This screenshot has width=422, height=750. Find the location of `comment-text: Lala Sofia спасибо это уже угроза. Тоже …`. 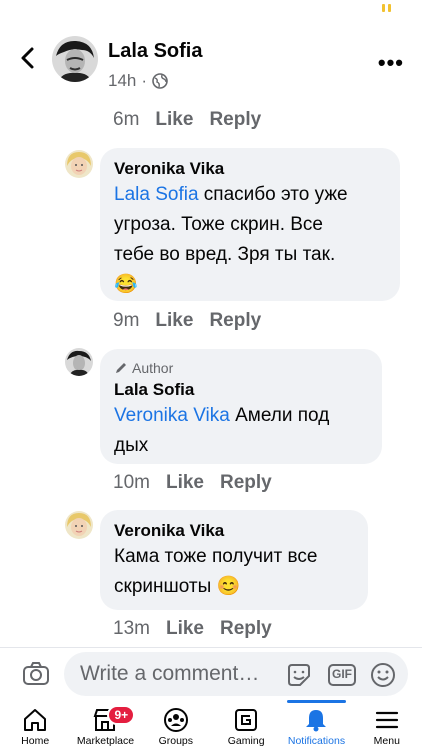

comment-text: Lala Sofia спасибо это уже угроза. Тоже … is located at coordinates (250, 240).